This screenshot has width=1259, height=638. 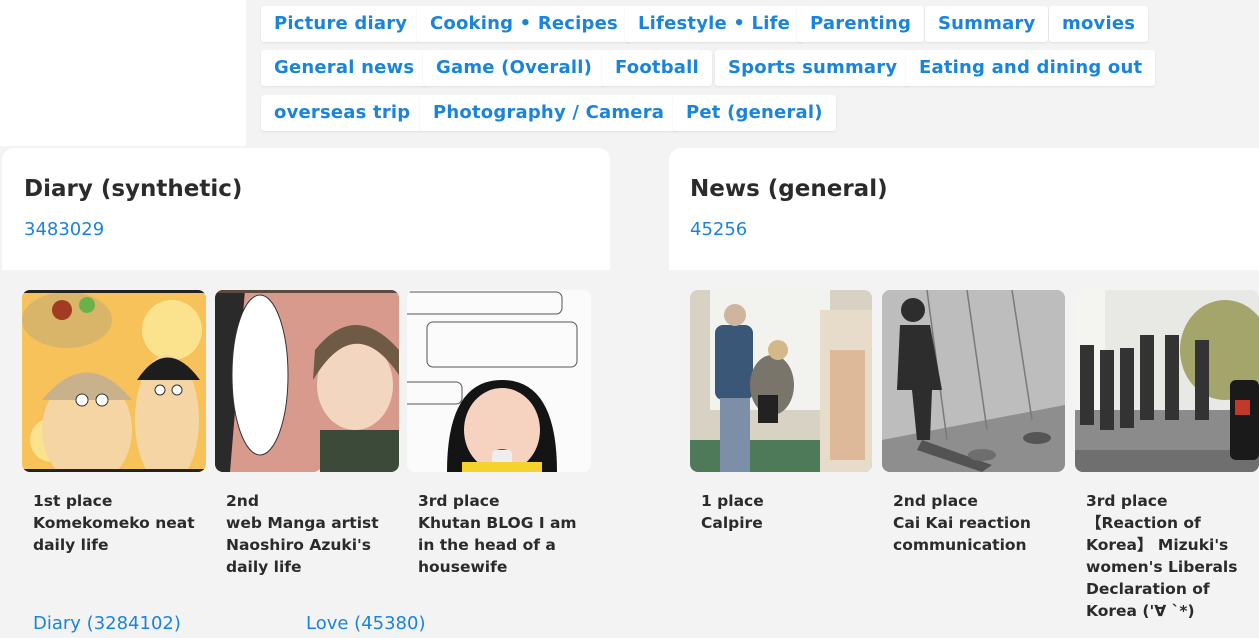 I want to click on ranking-caption-1: 1st place Komekomeko neat daily life, so click(x=118, y=523).